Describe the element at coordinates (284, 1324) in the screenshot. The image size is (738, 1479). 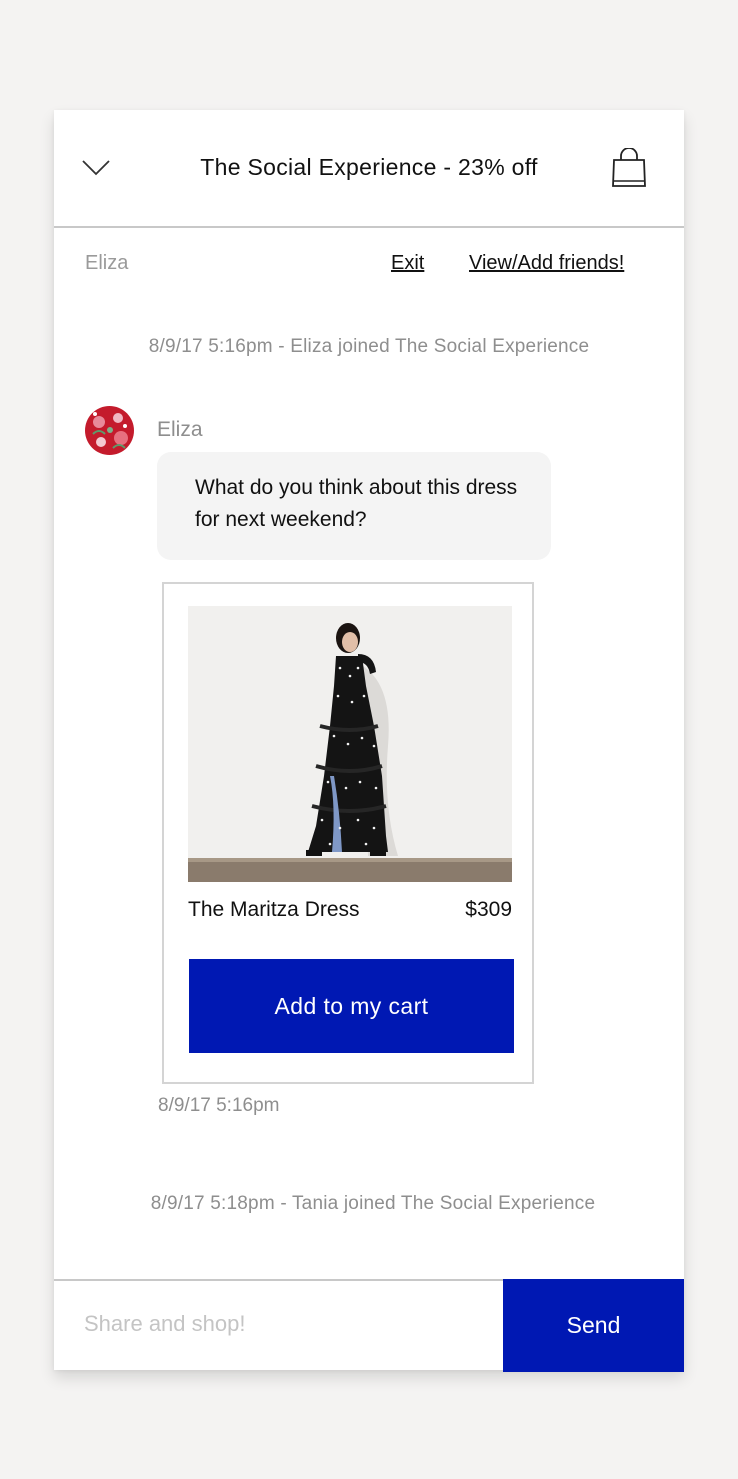
I see `message-input` at that location.